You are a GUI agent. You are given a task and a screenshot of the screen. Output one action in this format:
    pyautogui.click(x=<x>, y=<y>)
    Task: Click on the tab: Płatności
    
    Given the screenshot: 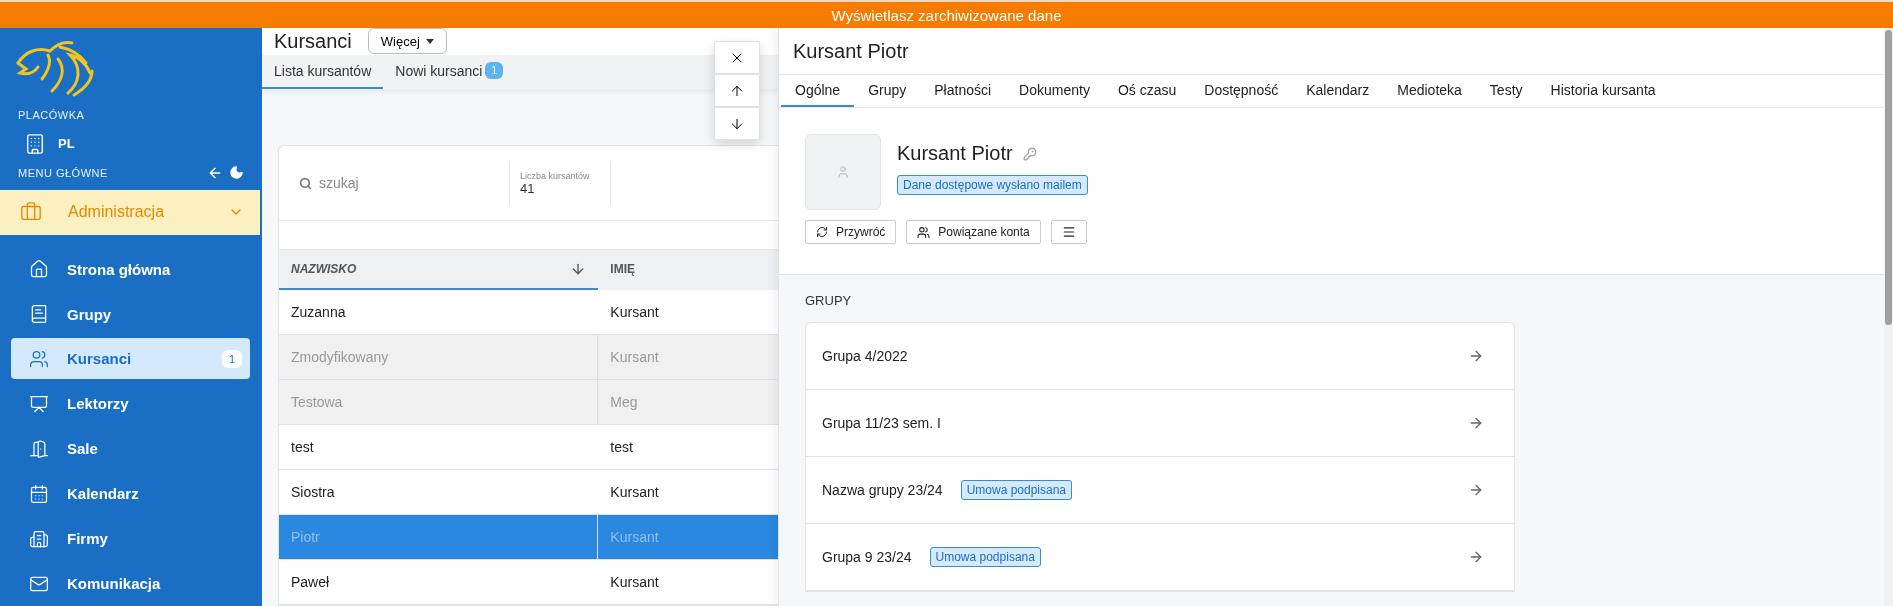 What is the action you would take?
    pyautogui.click(x=963, y=91)
    